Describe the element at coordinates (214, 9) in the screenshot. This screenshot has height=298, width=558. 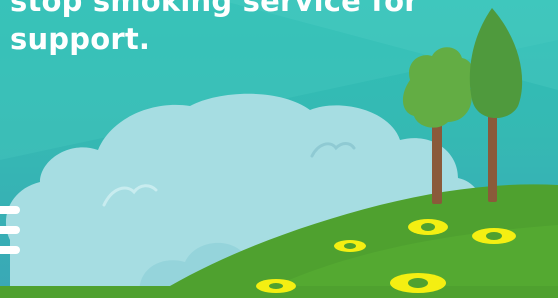
I see `message-line-1: stop smoking service for` at that location.